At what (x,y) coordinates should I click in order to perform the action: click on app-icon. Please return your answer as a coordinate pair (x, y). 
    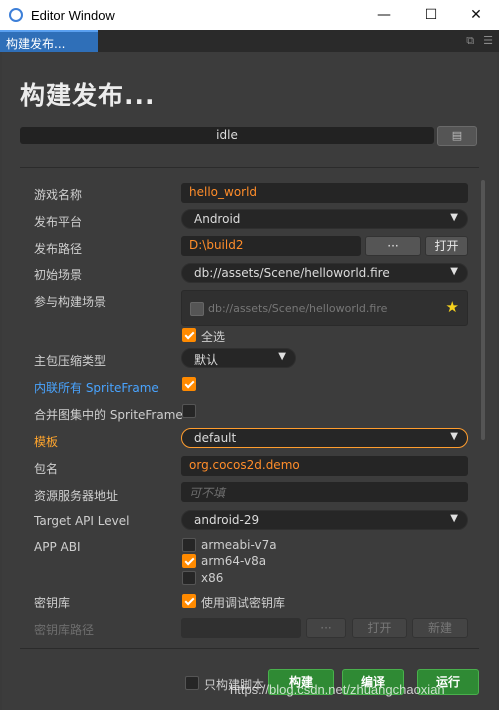
    Looking at the image, I should click on (16, 15).